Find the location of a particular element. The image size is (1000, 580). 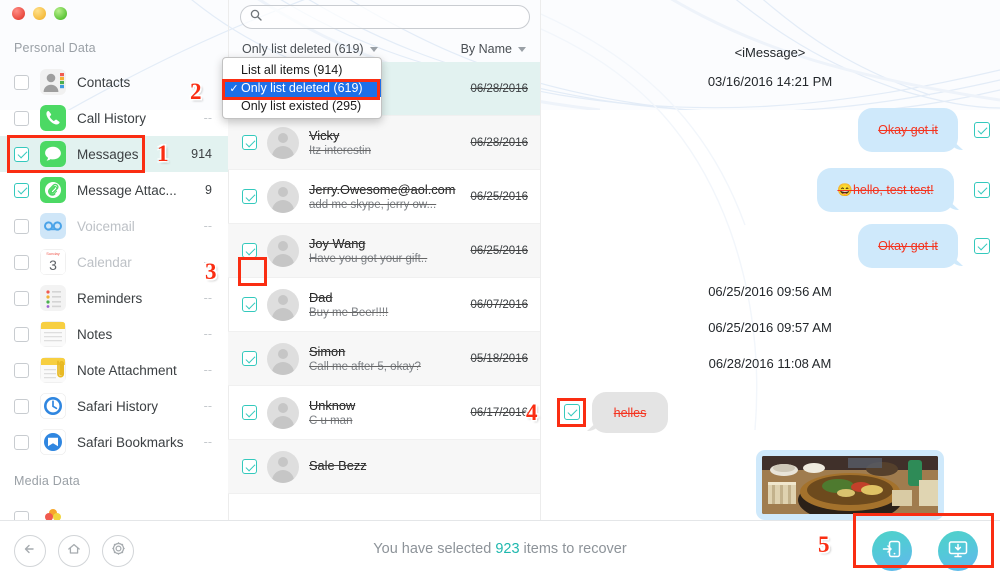

sidebar-checkbox-safari-history is located at coordinates (21, 406).